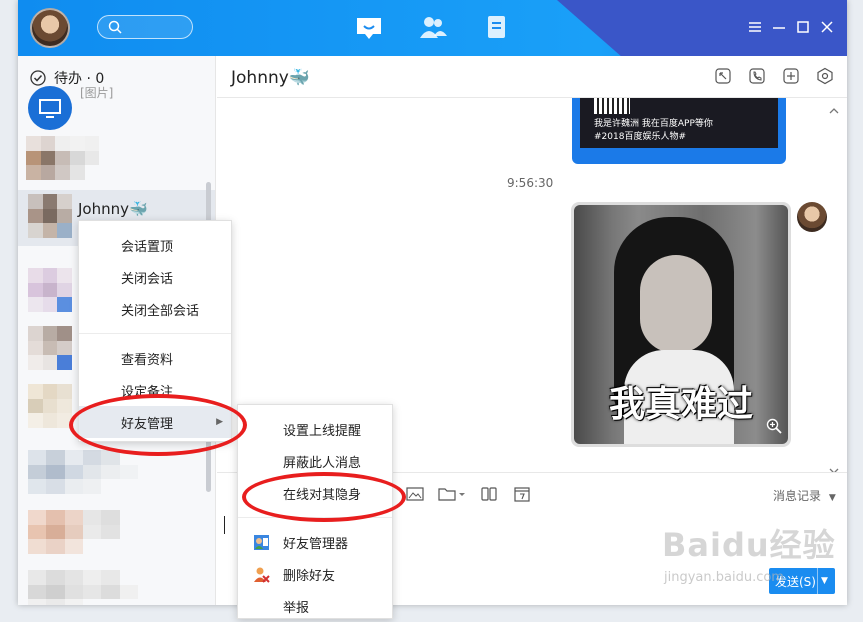 This screenshot has width=863, height=622. Describe the element at coordinates (261, 576) in the screenshot. I see `delete-friend-icon` at that location.